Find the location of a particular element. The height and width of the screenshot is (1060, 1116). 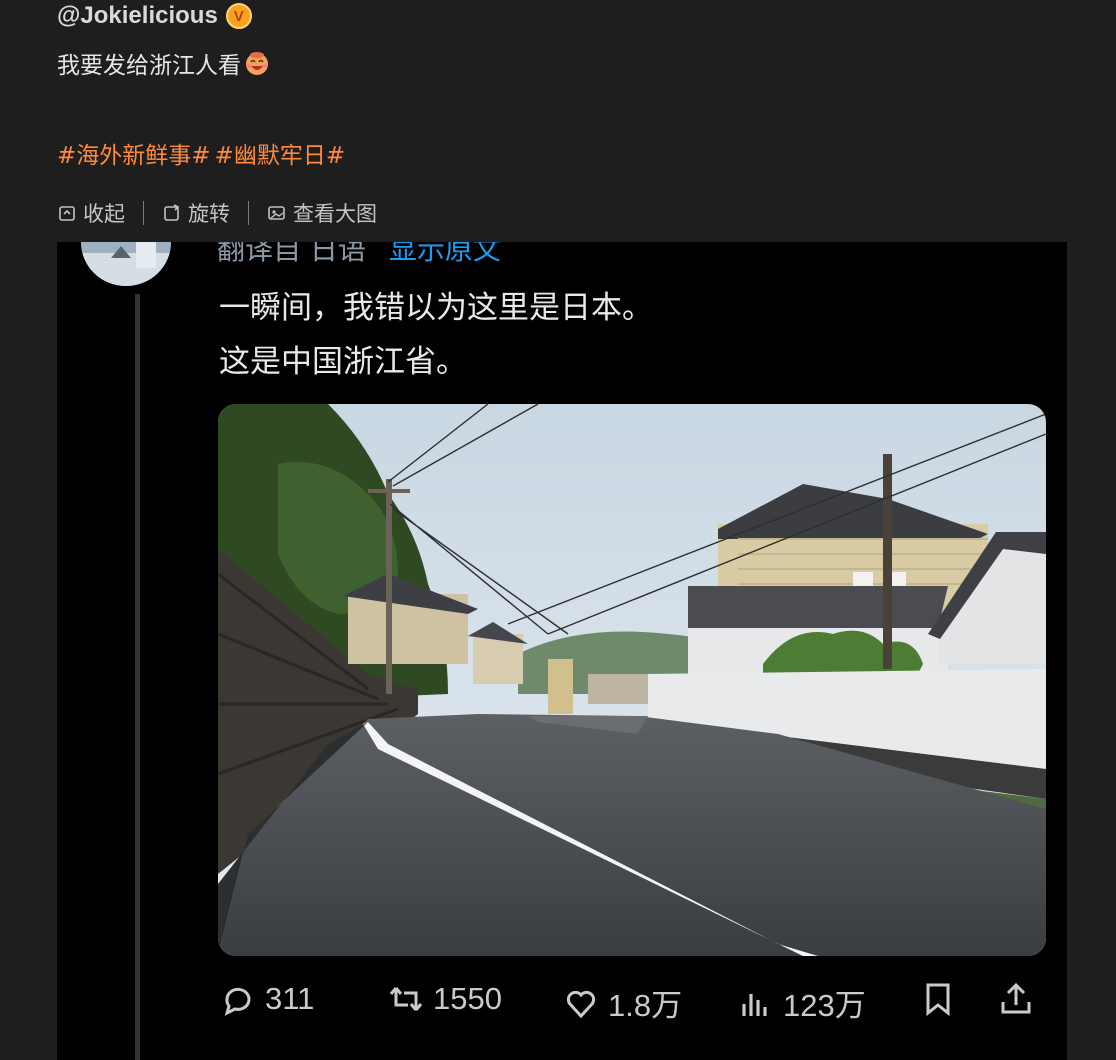

post-text-content: 我要发给浙江人看 is located at coordinates (149, 66).